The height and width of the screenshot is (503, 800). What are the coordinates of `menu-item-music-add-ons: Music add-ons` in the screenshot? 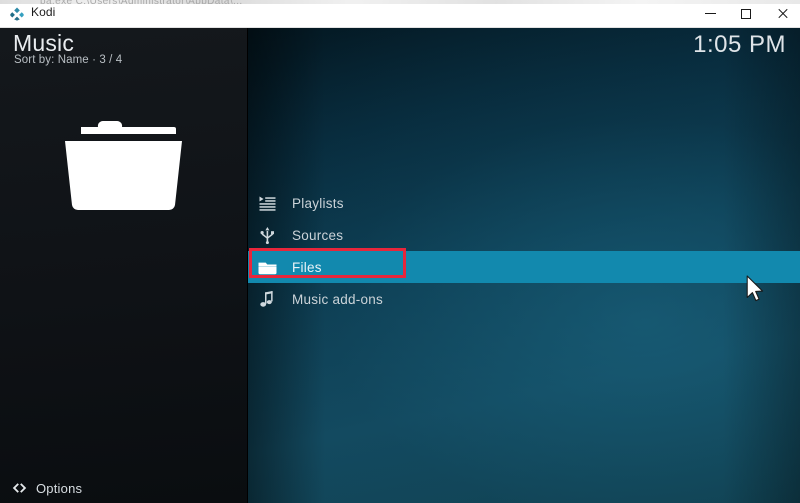 It's located at (524, 299).